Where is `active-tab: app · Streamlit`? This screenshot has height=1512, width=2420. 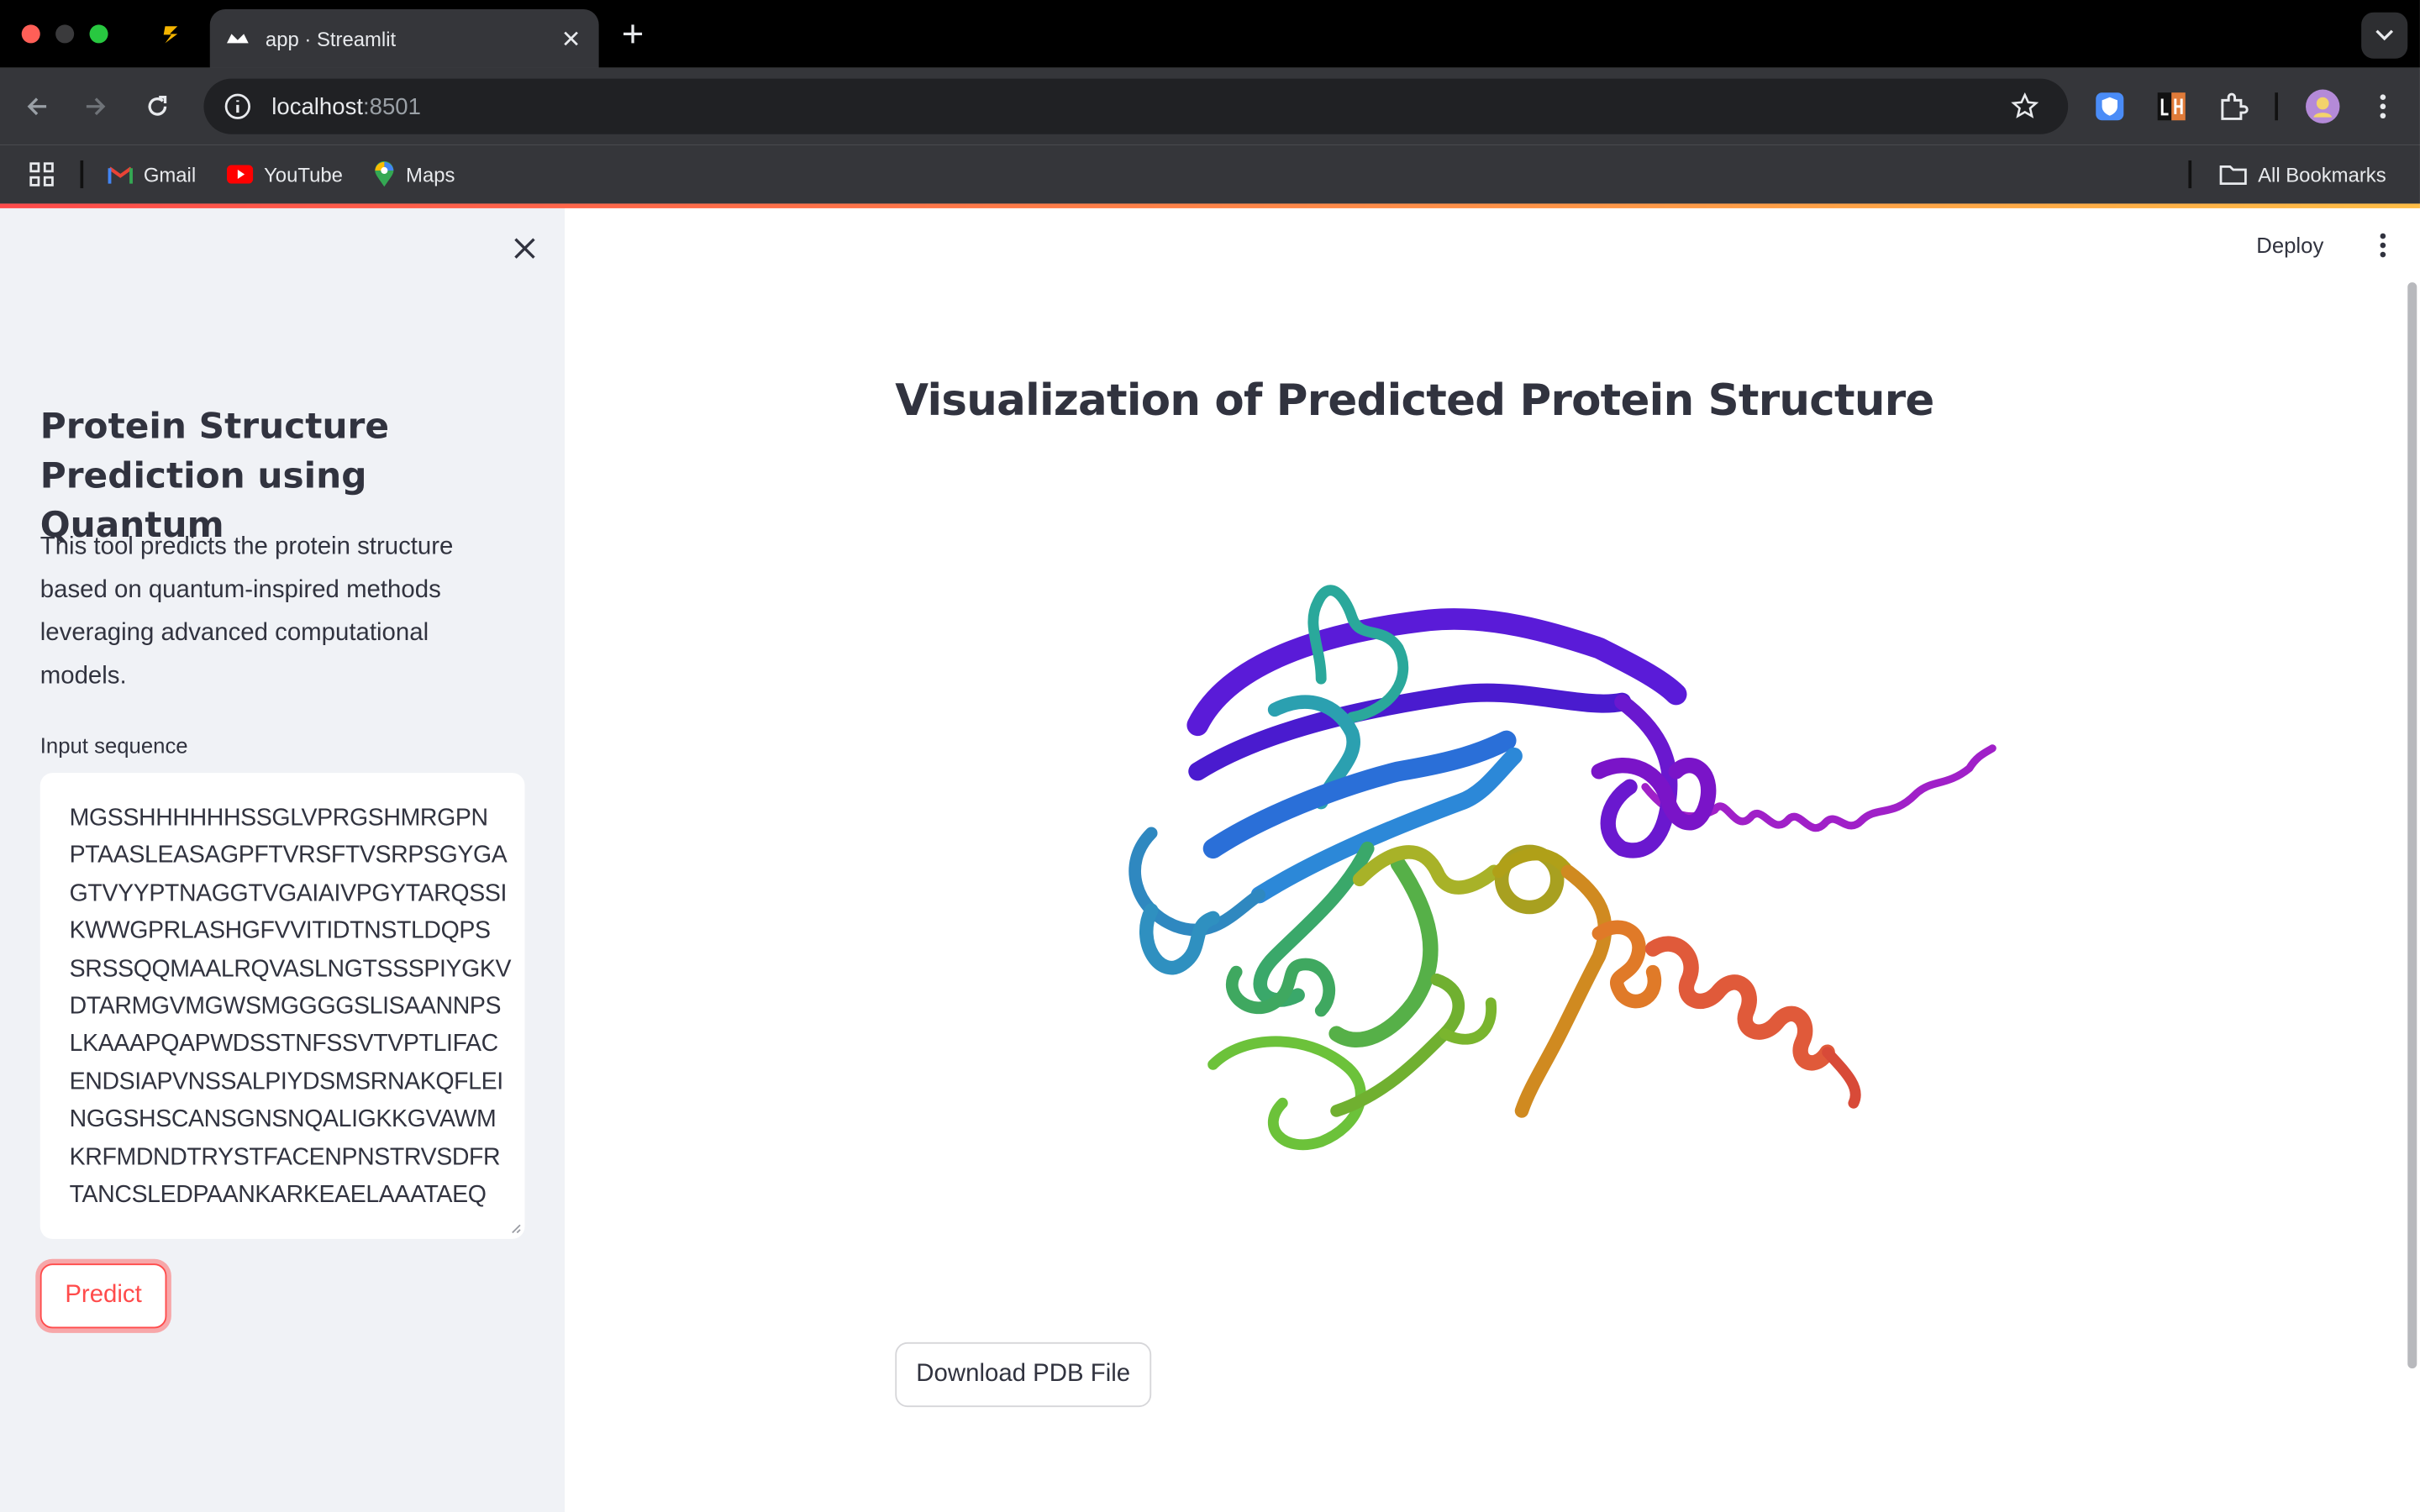
active-tab: app · Streamlit is located at coordinates (404, 38).